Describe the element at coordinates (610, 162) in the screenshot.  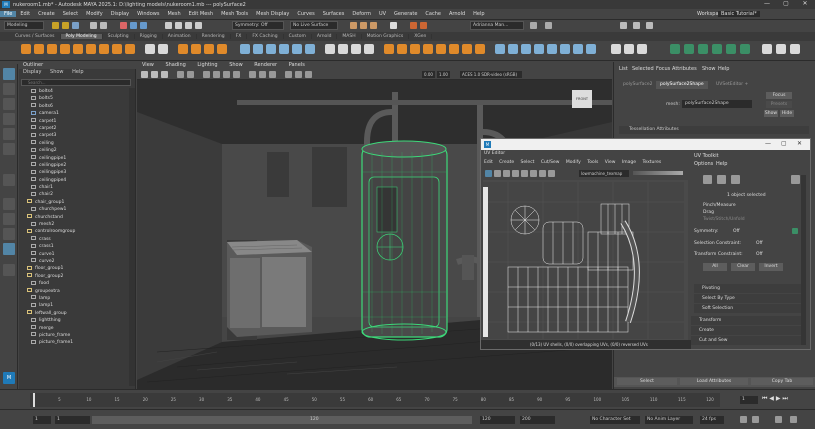
I see `uv-menu-view: View` at that location.